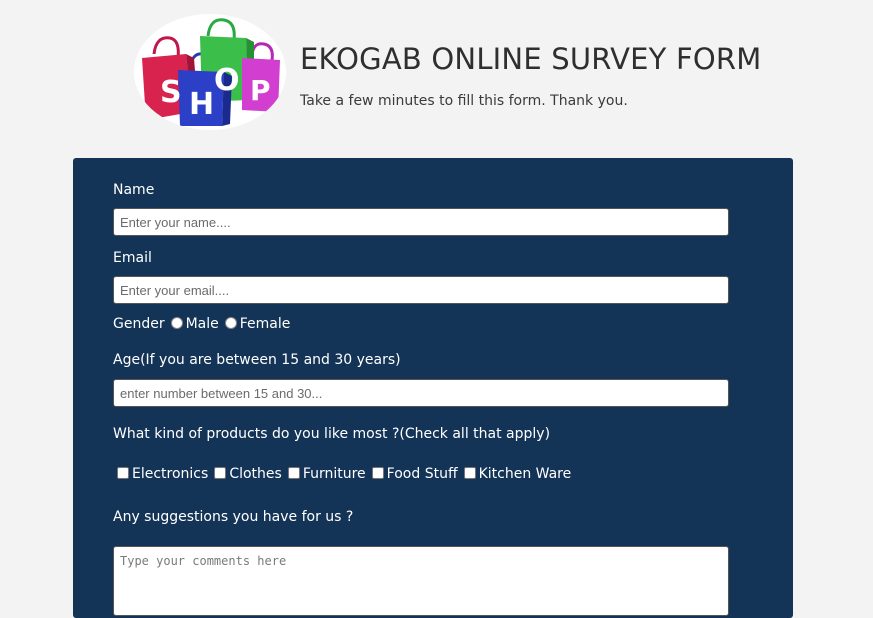 Image resolution: width=873 pixels, height=618 pixels. Describe the element at coordinates (233, 517) in the screenshot. I see `suggestions-label: Any suggestions you have for us ?` at that location.